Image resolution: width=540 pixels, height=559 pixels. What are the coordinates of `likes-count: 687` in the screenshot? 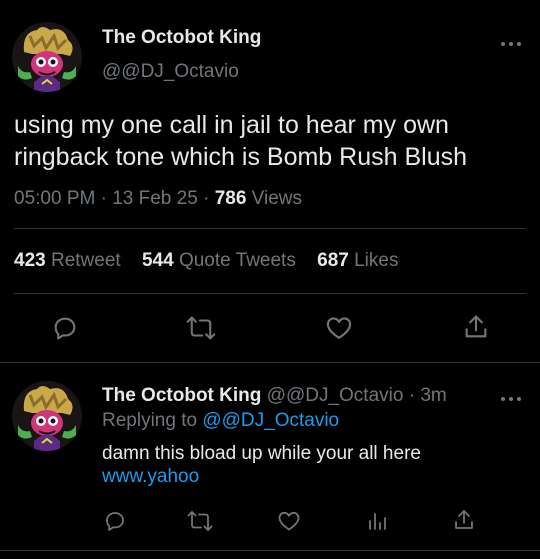 It's located at (333, 260).